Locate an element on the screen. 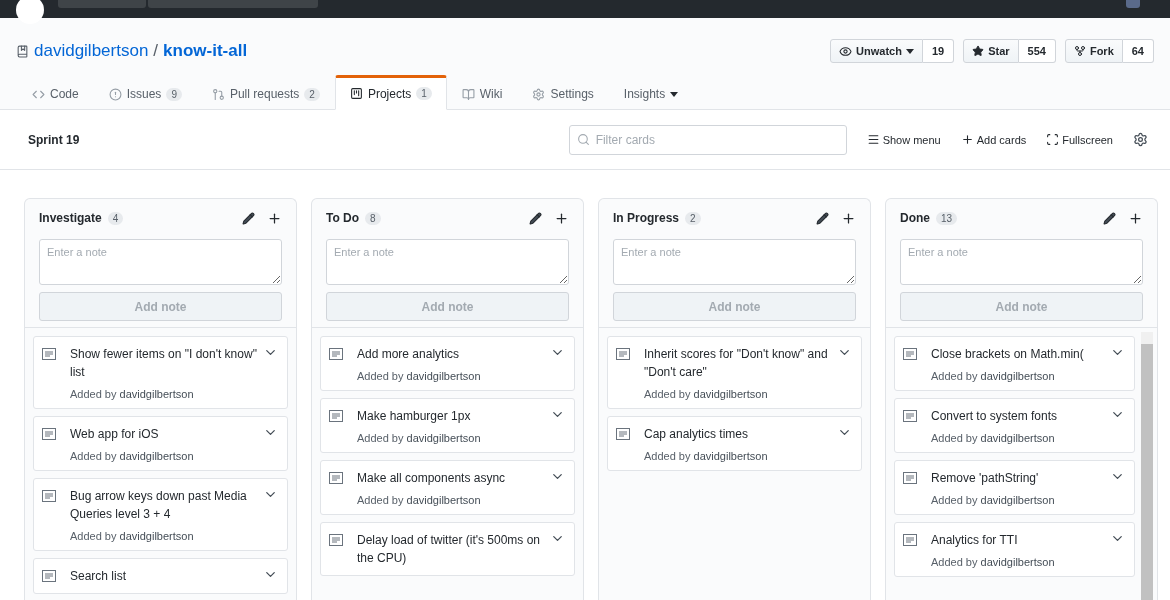 The height and width of the screenshot is (600, 1170). note-card: Remove 'pathString' Added by davidgilbertson is located at coordinates (1014, 487).